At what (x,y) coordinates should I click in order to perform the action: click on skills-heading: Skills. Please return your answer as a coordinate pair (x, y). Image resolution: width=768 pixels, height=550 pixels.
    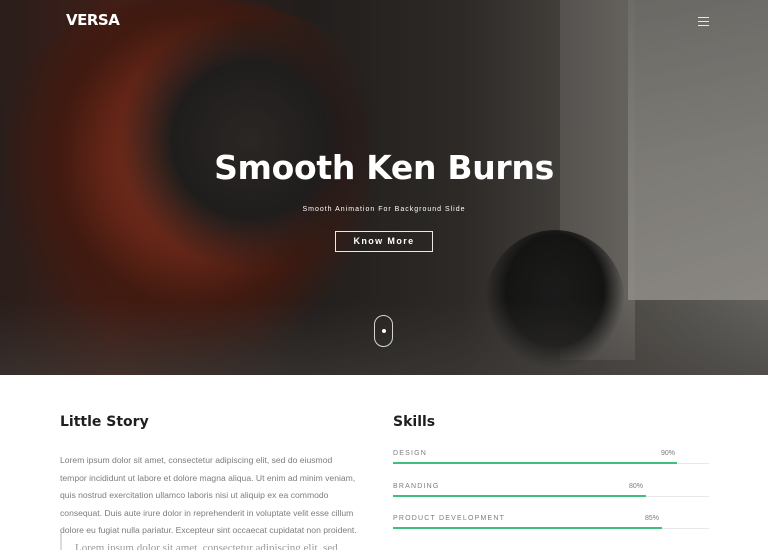
    Looking at the image, I should click on (414, 422).